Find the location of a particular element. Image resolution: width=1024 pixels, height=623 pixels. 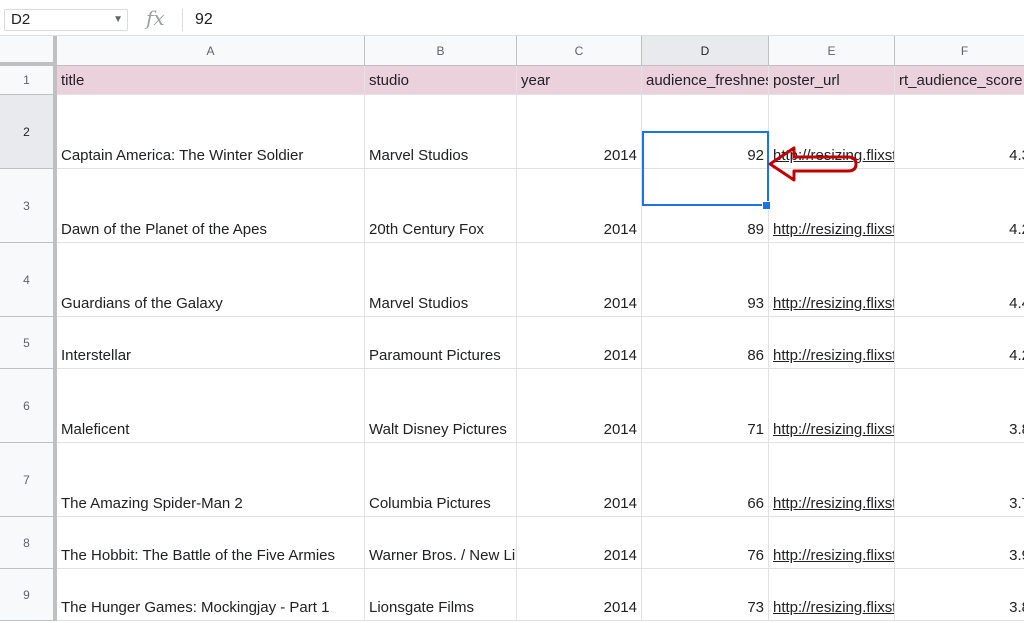

cell-f9: 3.8 is located at coordinates (959, 595).